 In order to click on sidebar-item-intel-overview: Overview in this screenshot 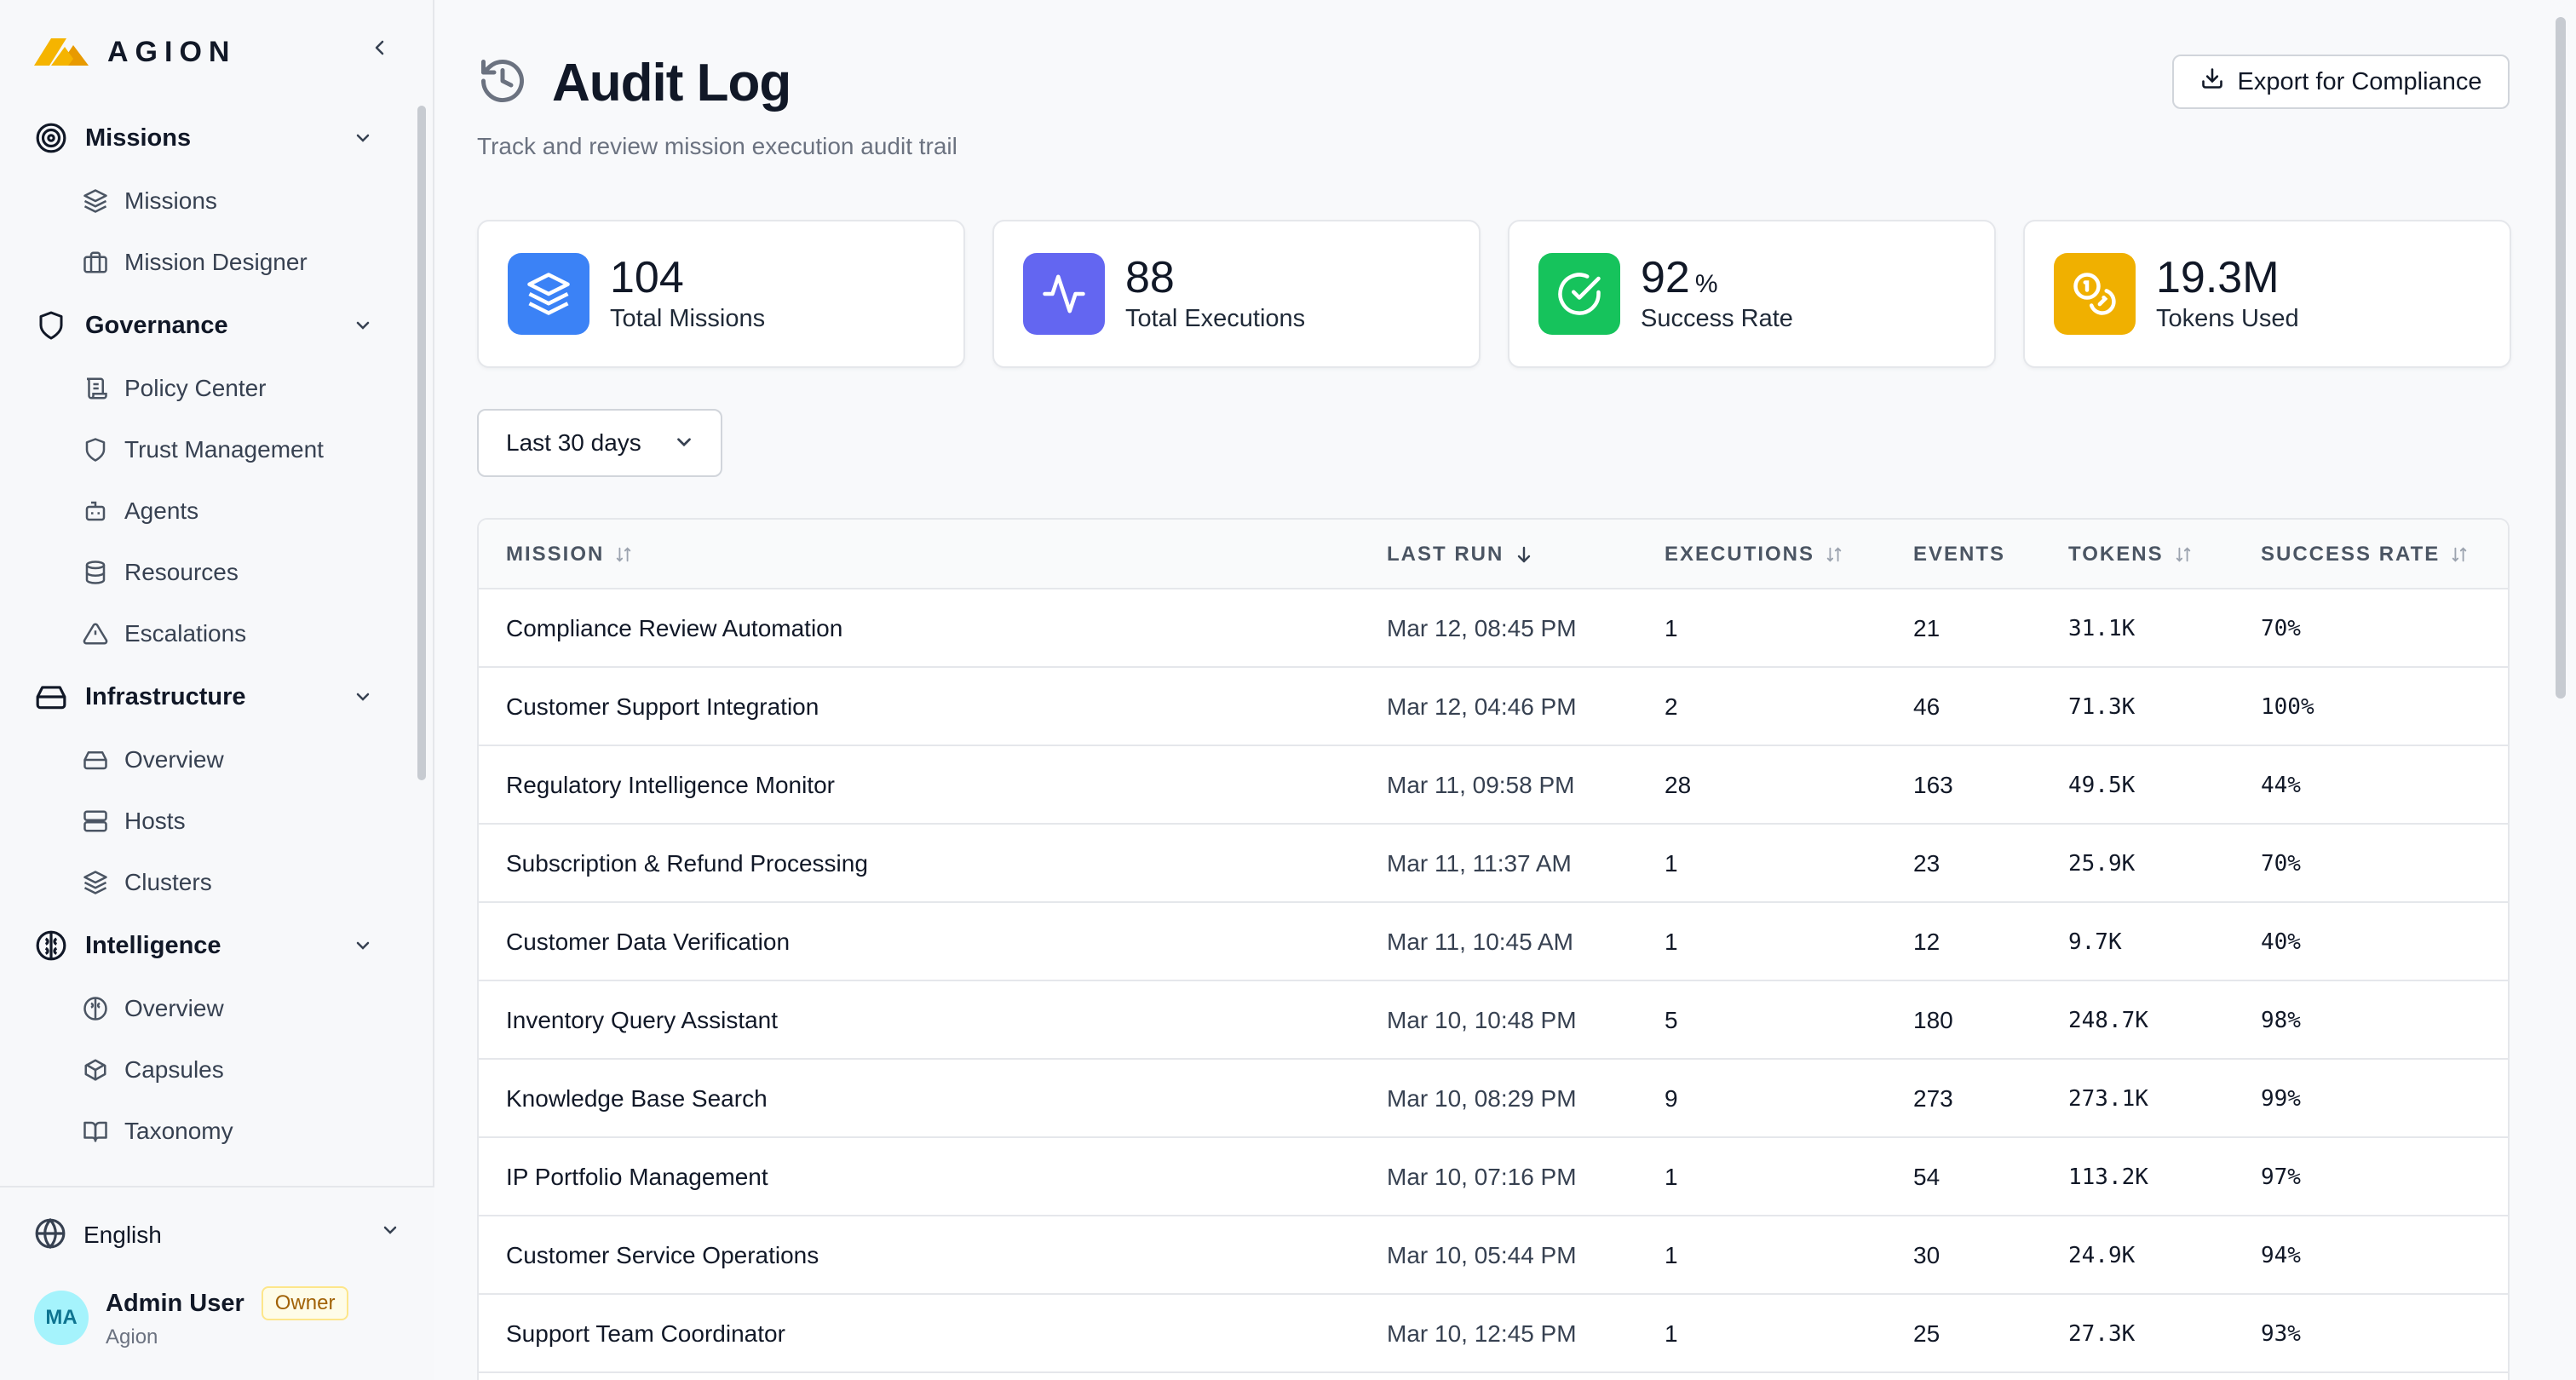, I will do `click(205, 1009)`.